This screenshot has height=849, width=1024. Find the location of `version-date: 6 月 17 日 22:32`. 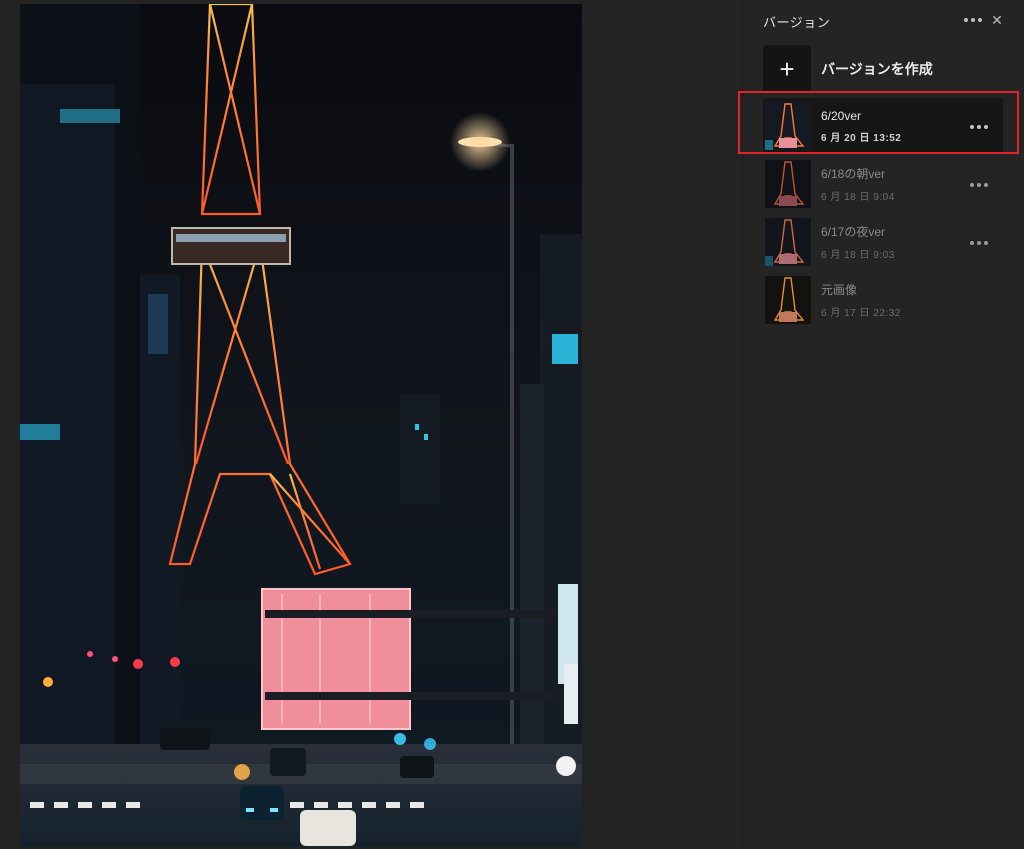

version-date: 6 月 17 日 22:32 is located at coordinates (861, 313).